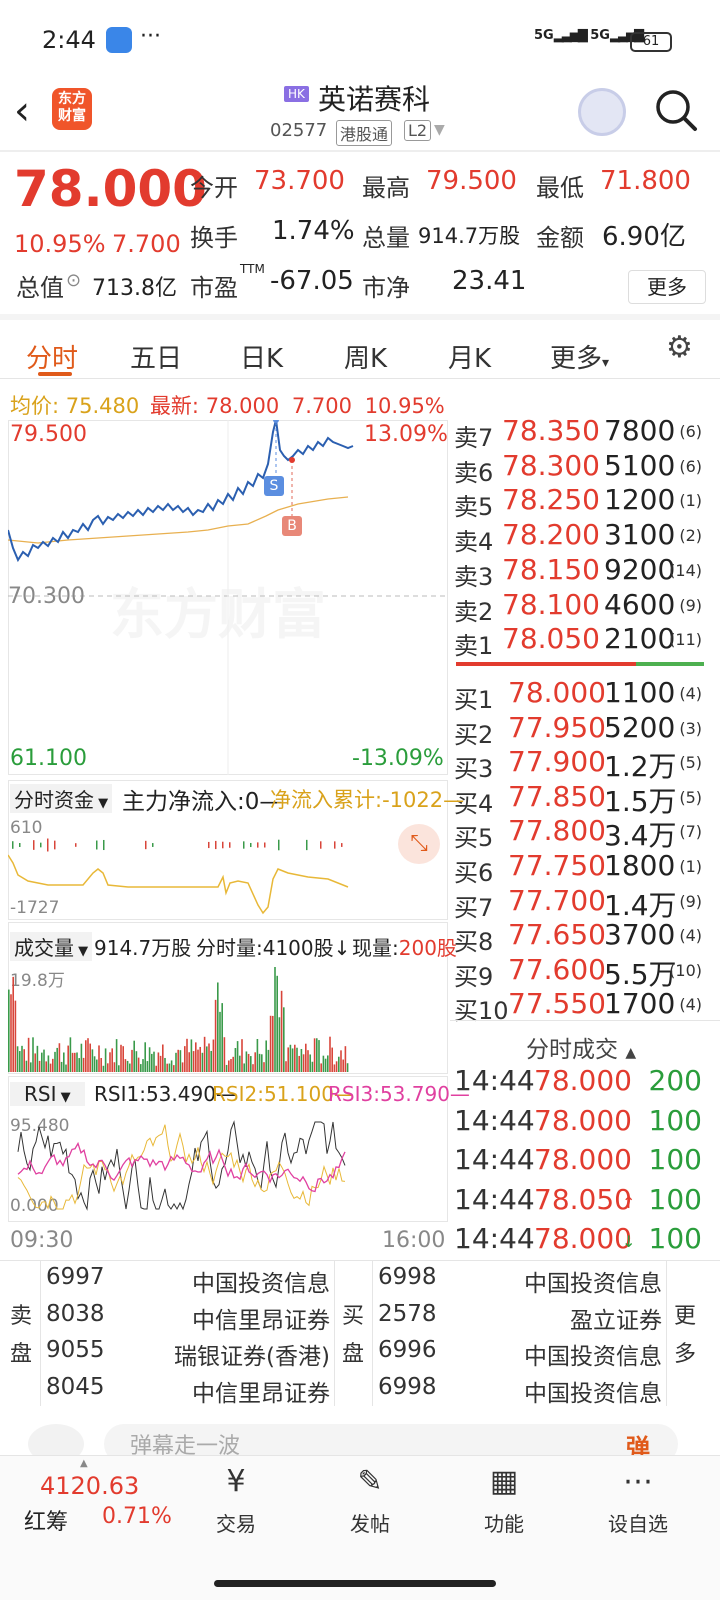 Image resolution: width=720 pixels, height=1600 pixels. I want to click on nav-add-watchlist: 设自选, so click(638, 1522).